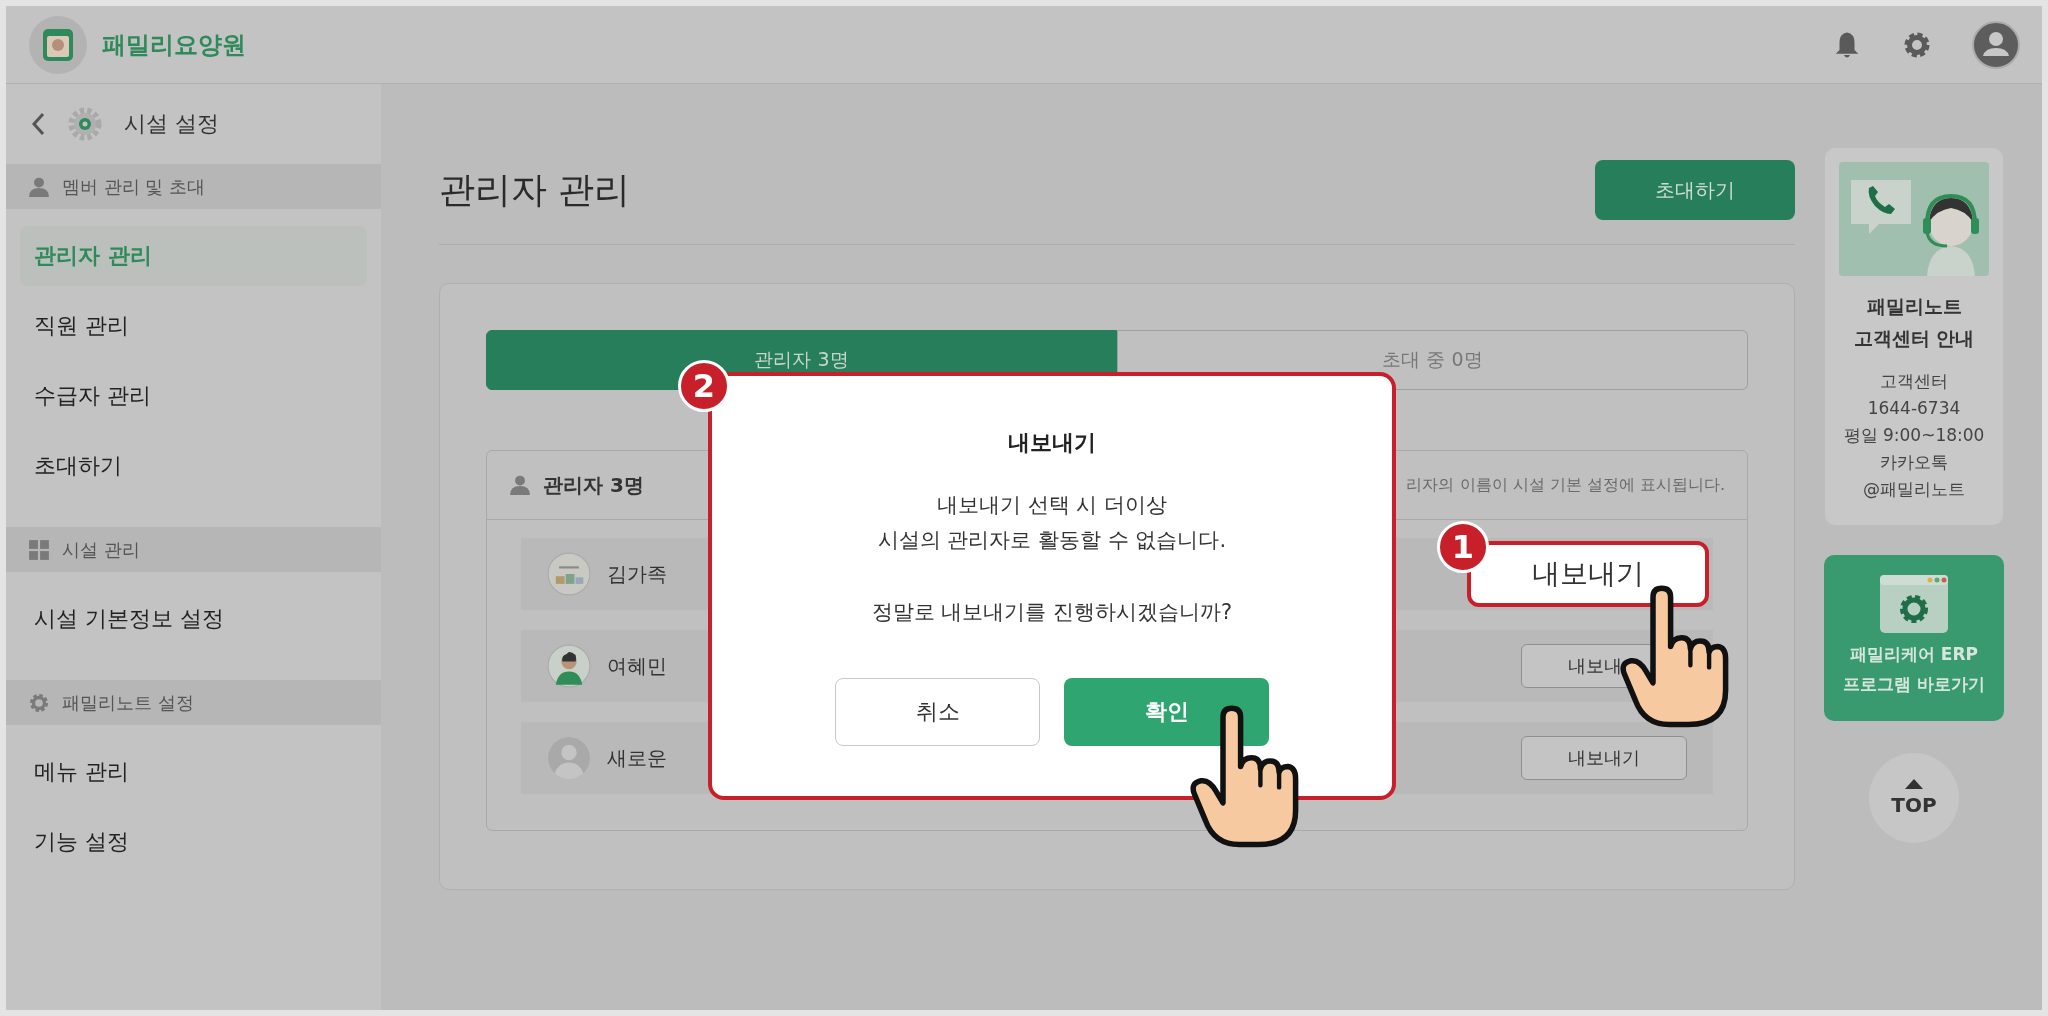 The image size is (2048, 1016). Describe the element at coordinates (637, 666) in the screenshot. I see `admin-name: 여혜민` at that location.